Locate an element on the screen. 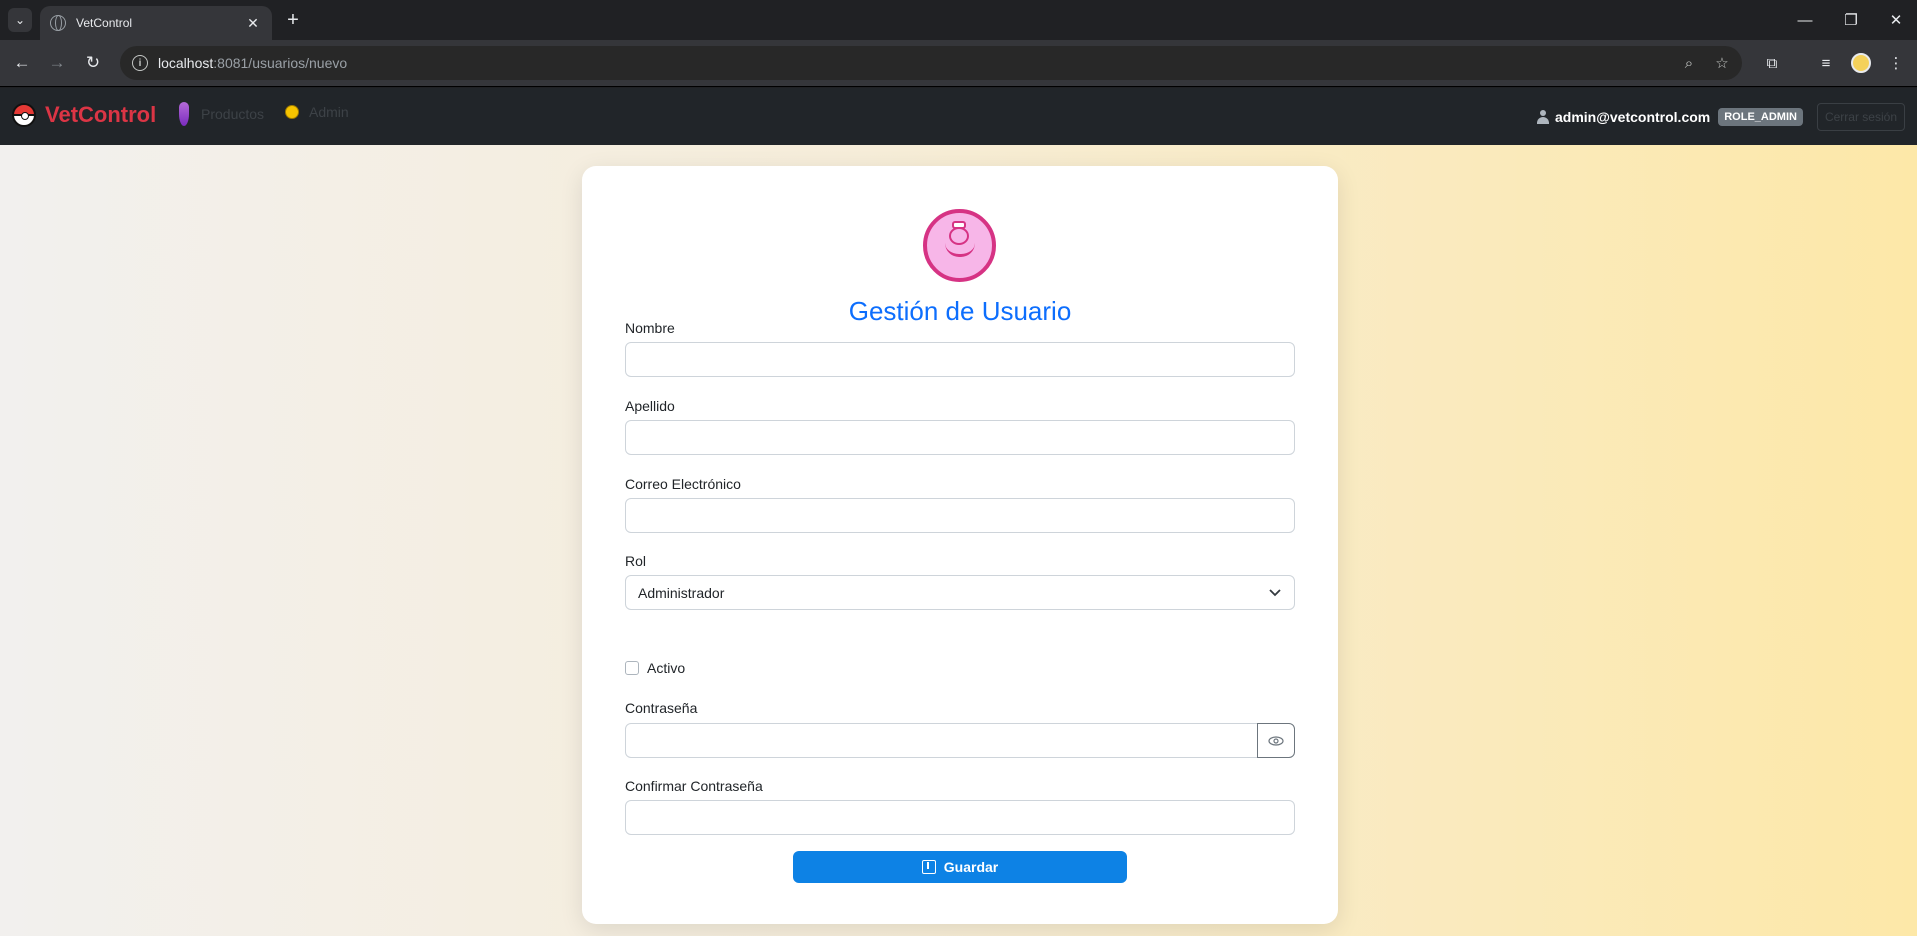  media-queue-icon: ≡ is located at coordinates (1826, 63).